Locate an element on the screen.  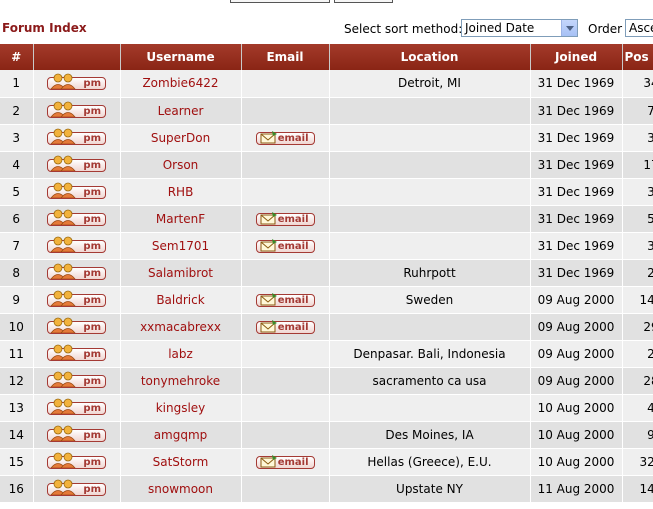
row-number: 8 is located at coordinates (17, 273).